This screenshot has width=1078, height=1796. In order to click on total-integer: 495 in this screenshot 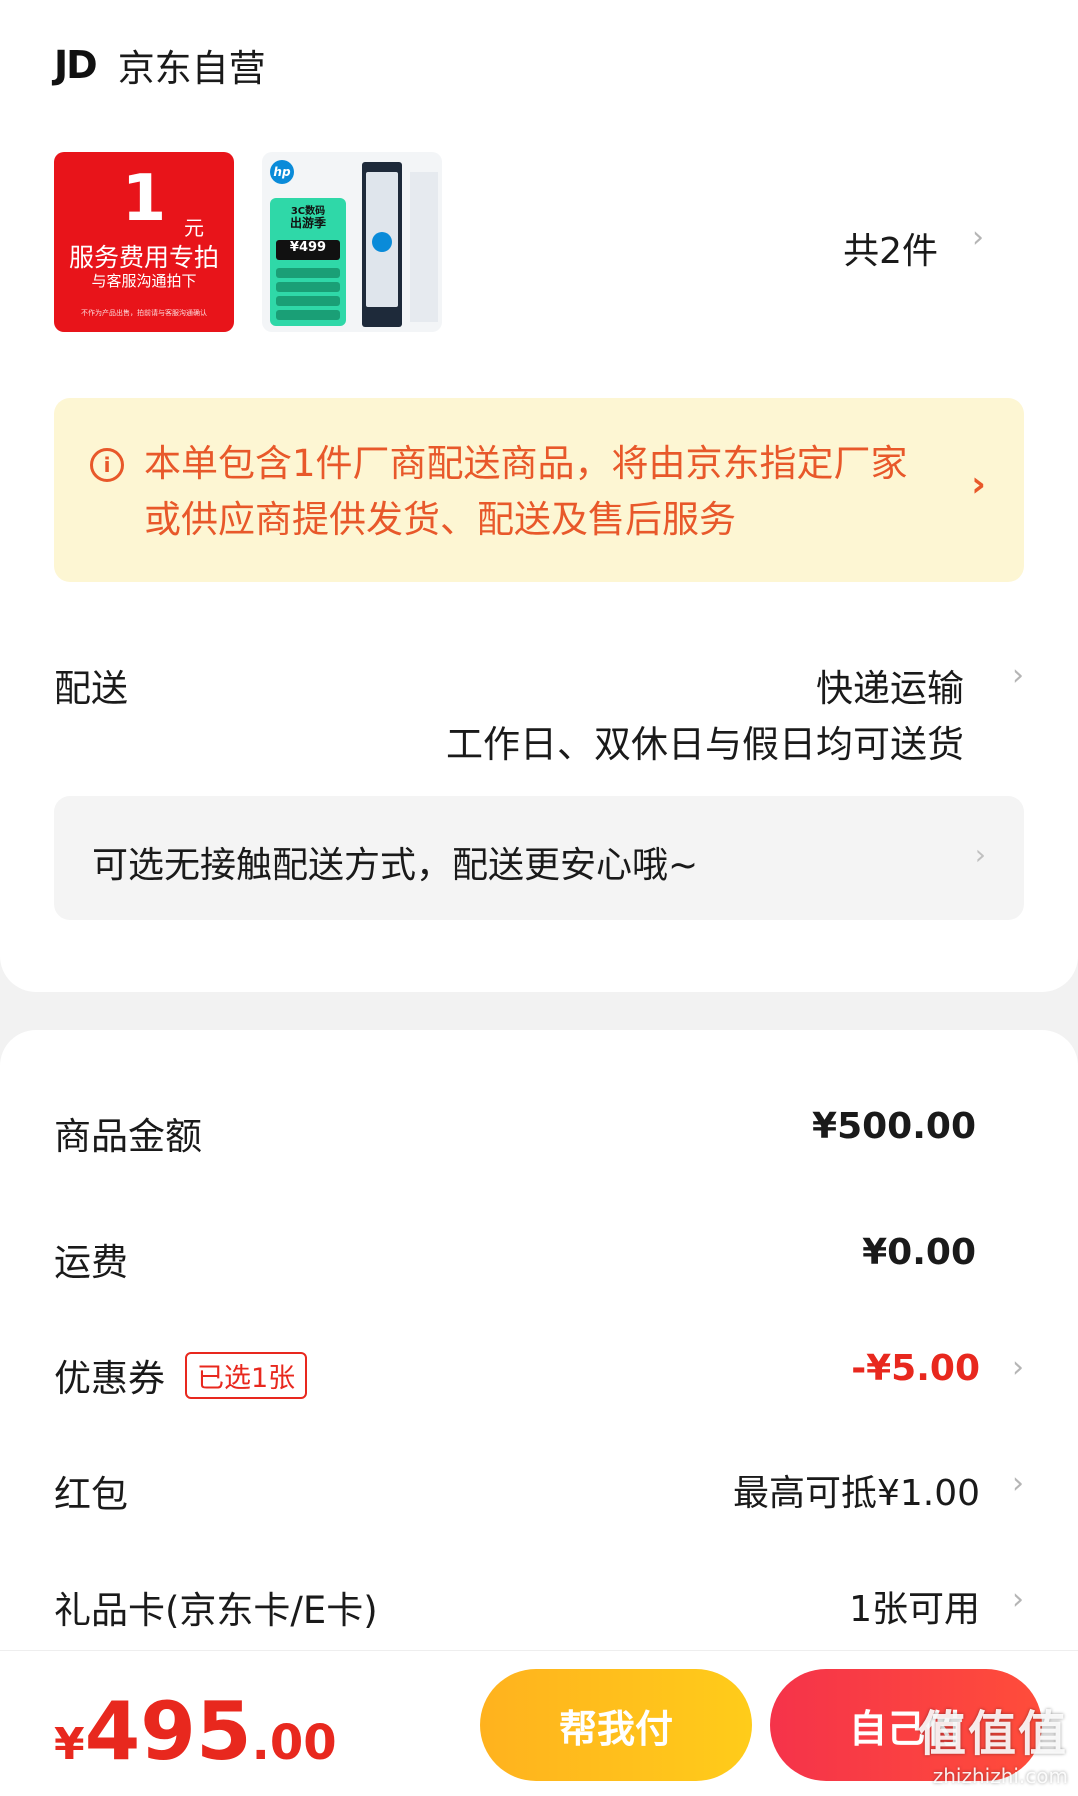, I will do `click(168, 1731)`.